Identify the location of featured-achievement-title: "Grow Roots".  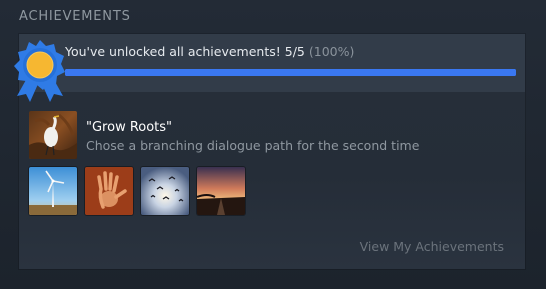
(129, 127).